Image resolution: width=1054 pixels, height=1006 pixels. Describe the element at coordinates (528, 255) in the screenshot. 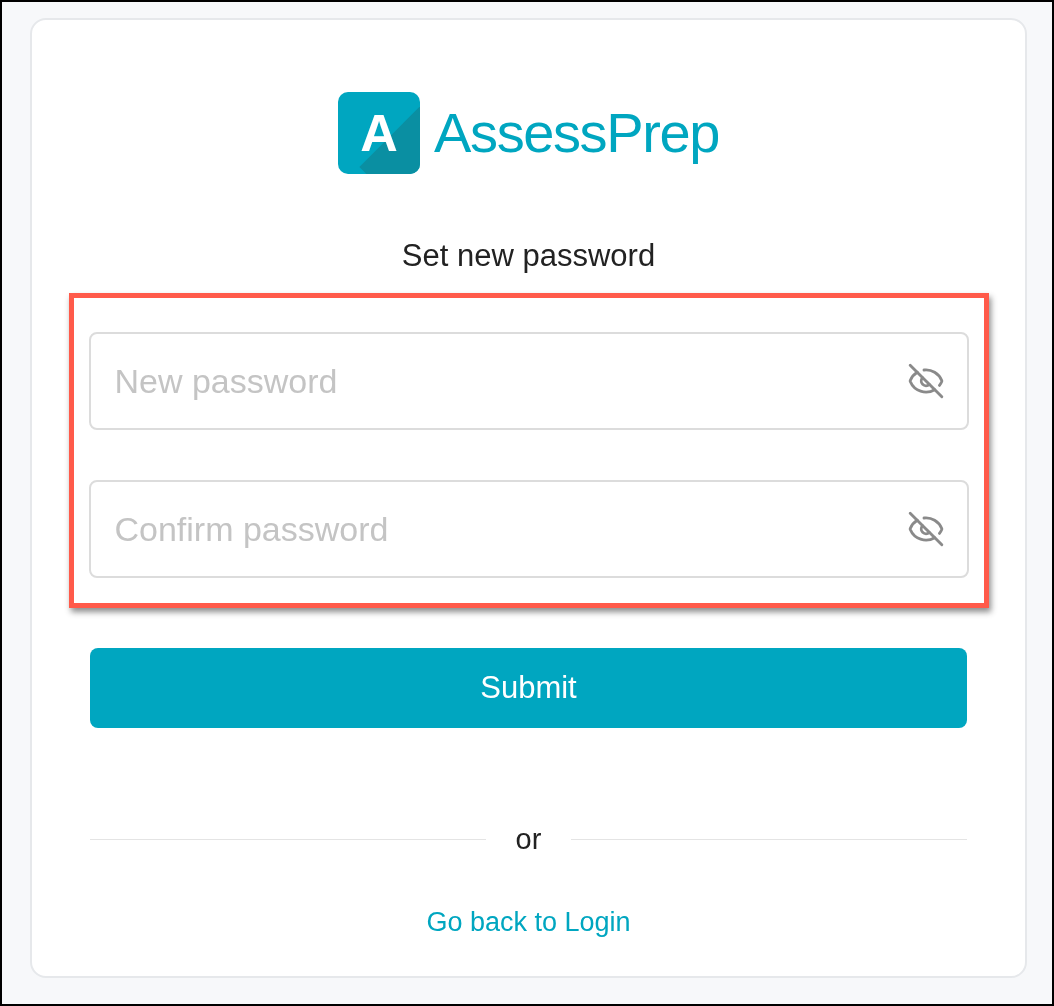

I see `form-heading: Set new password` at that location.